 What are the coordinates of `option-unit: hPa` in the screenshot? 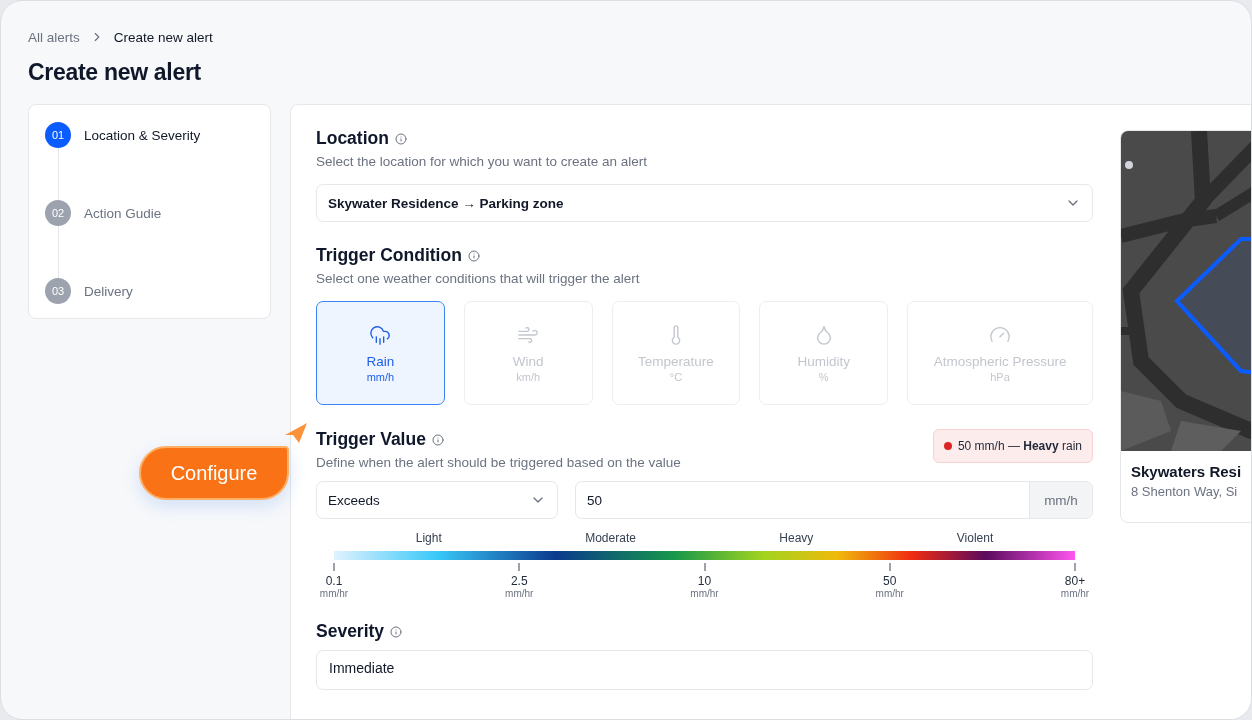 It's located at (1000, 376).